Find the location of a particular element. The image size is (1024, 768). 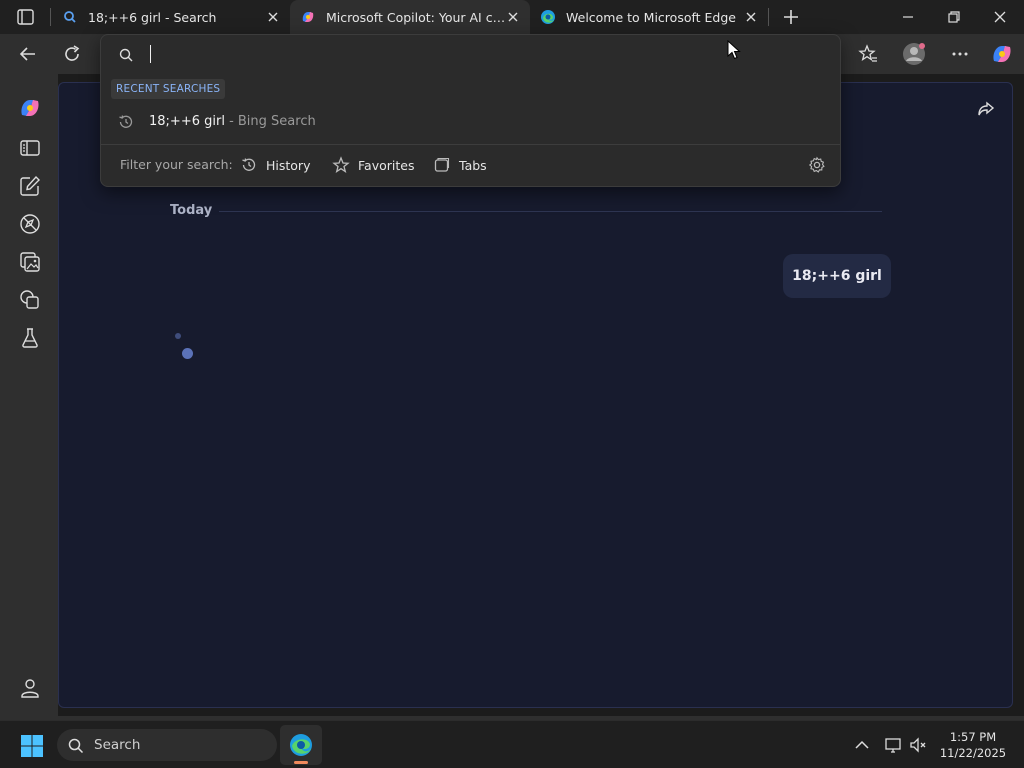

filter-history-button: History is located at coordinates (275, 165).